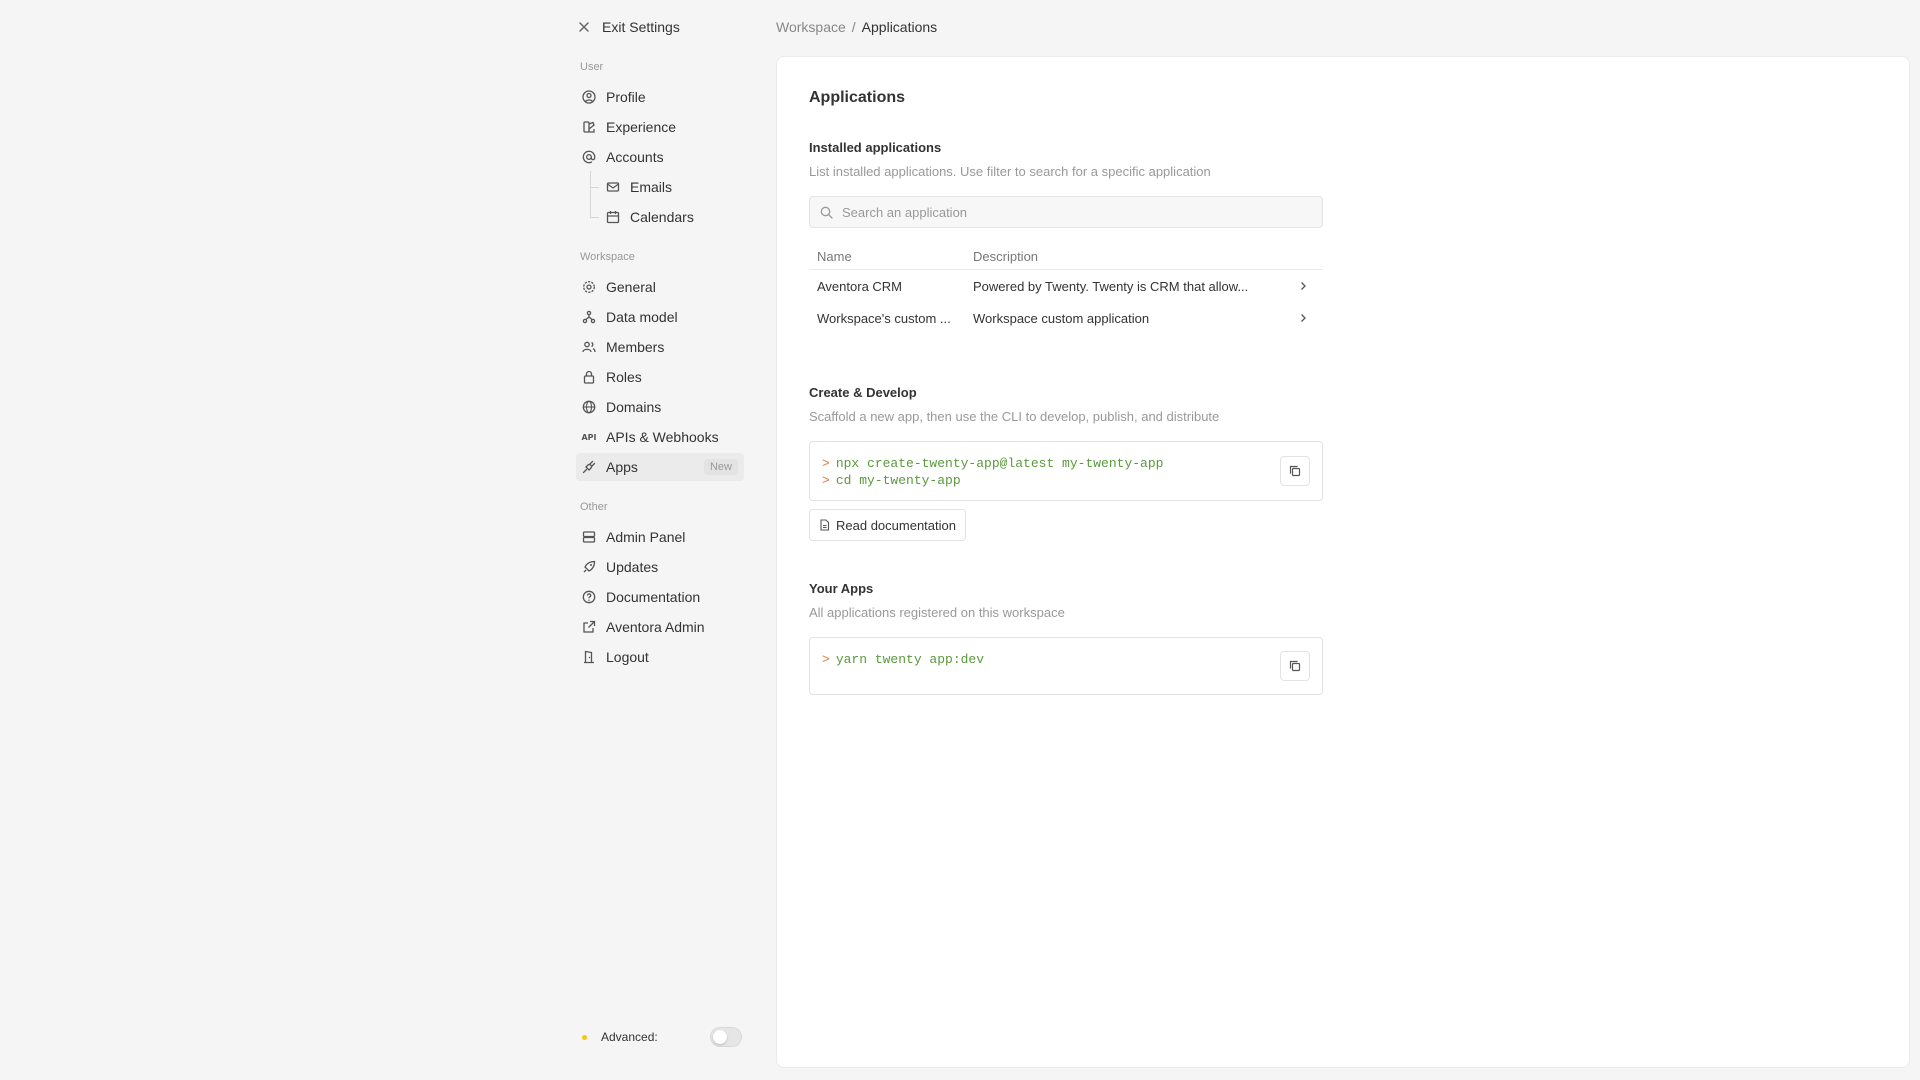 Image resolution: width=1920 pixels, height=1080 pixels. Describe the element at coordinates (646, 537) in the screenshot. I see `sidebar-item-label: Admin Panel` at that location.